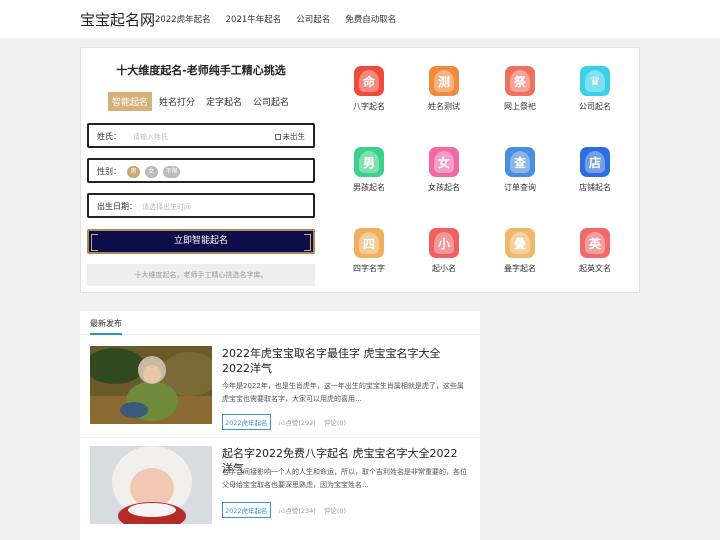 Image resolution: width=720 pixels, height=540 pixels. What do you see at coordinates (106, 334) in the screenshot?
I see `heading-underline` at bounding box center [106, 334].